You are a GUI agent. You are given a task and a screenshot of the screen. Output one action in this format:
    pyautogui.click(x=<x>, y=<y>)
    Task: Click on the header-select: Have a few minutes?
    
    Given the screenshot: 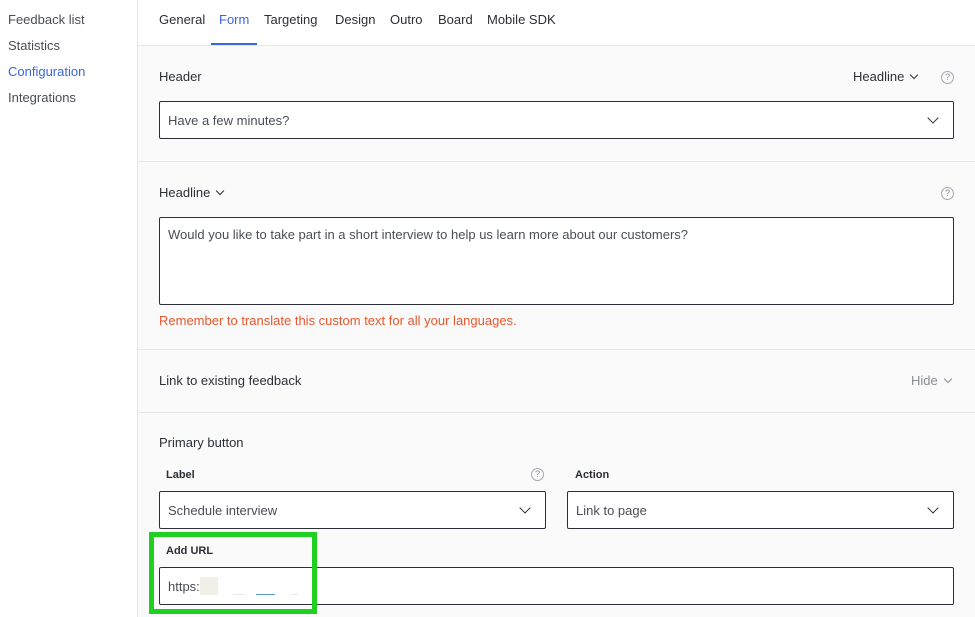 What is the action you would take?
    pyautogui.click(x=556, y=120)
    